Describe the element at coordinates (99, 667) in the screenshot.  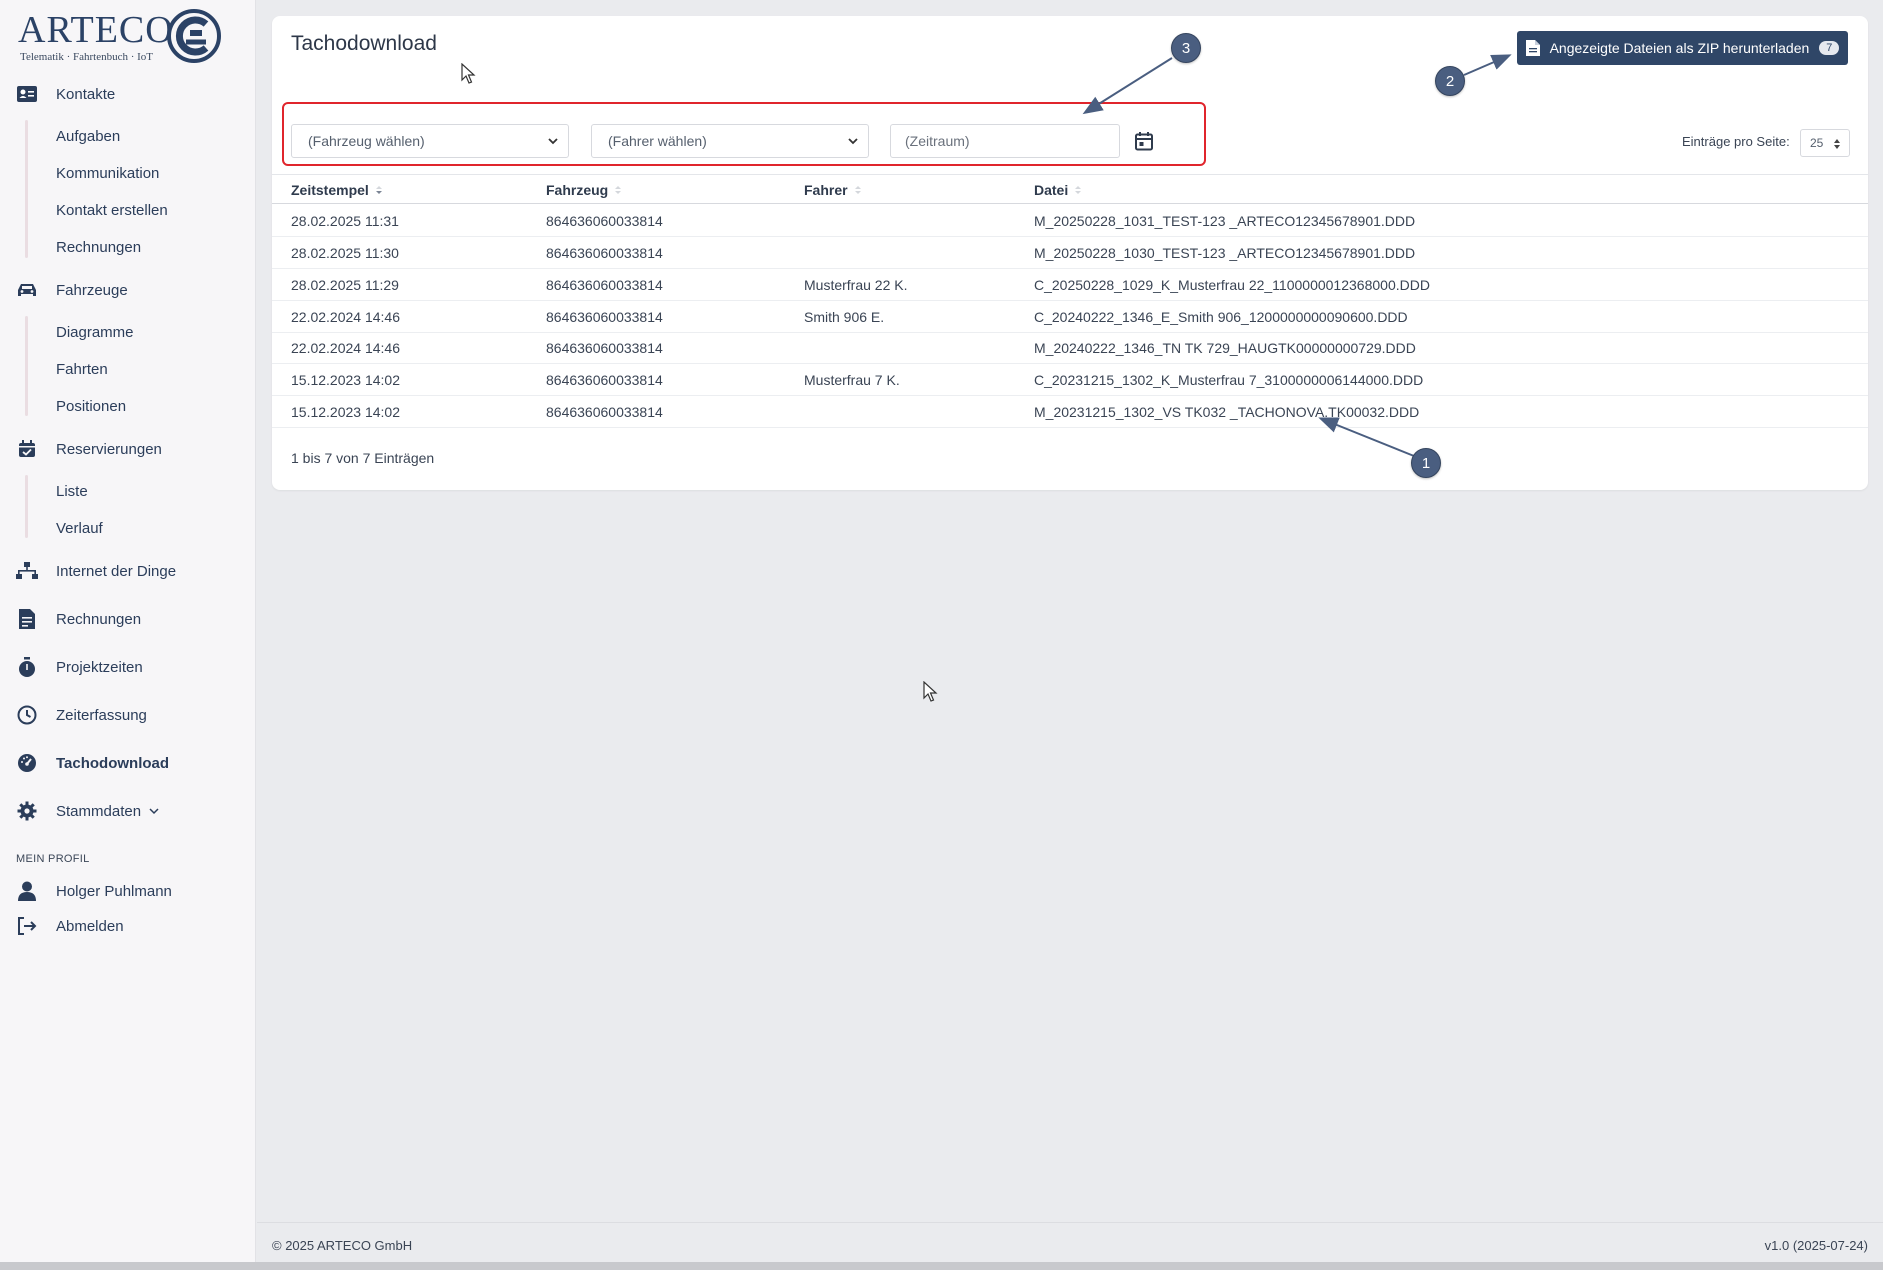
I see `nav-projektzeiten-label: Projektzeiten` at that location.